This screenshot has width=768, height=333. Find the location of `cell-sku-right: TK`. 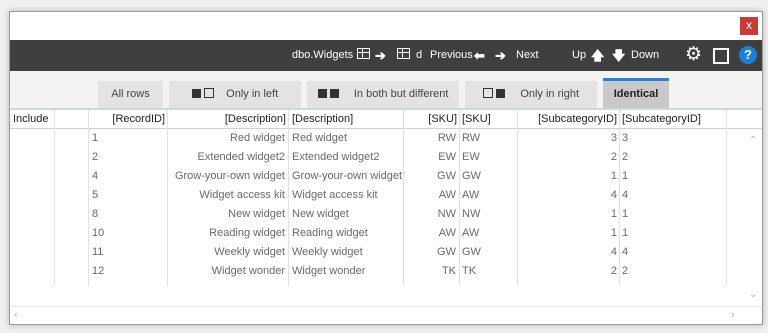

cell-sku-right: TK is located at coordinates (469, 271).